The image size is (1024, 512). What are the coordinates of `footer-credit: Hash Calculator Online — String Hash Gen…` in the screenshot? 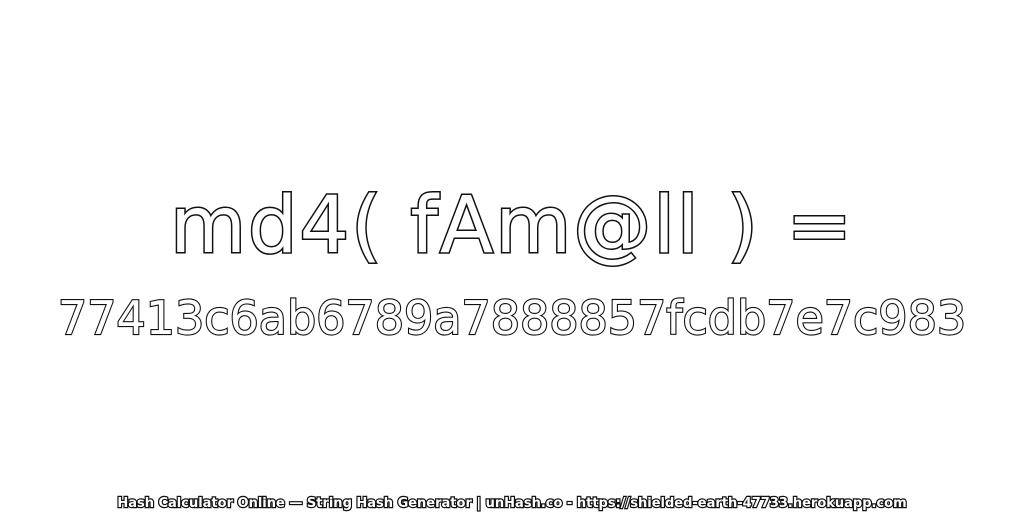 It's located at (512, 503).